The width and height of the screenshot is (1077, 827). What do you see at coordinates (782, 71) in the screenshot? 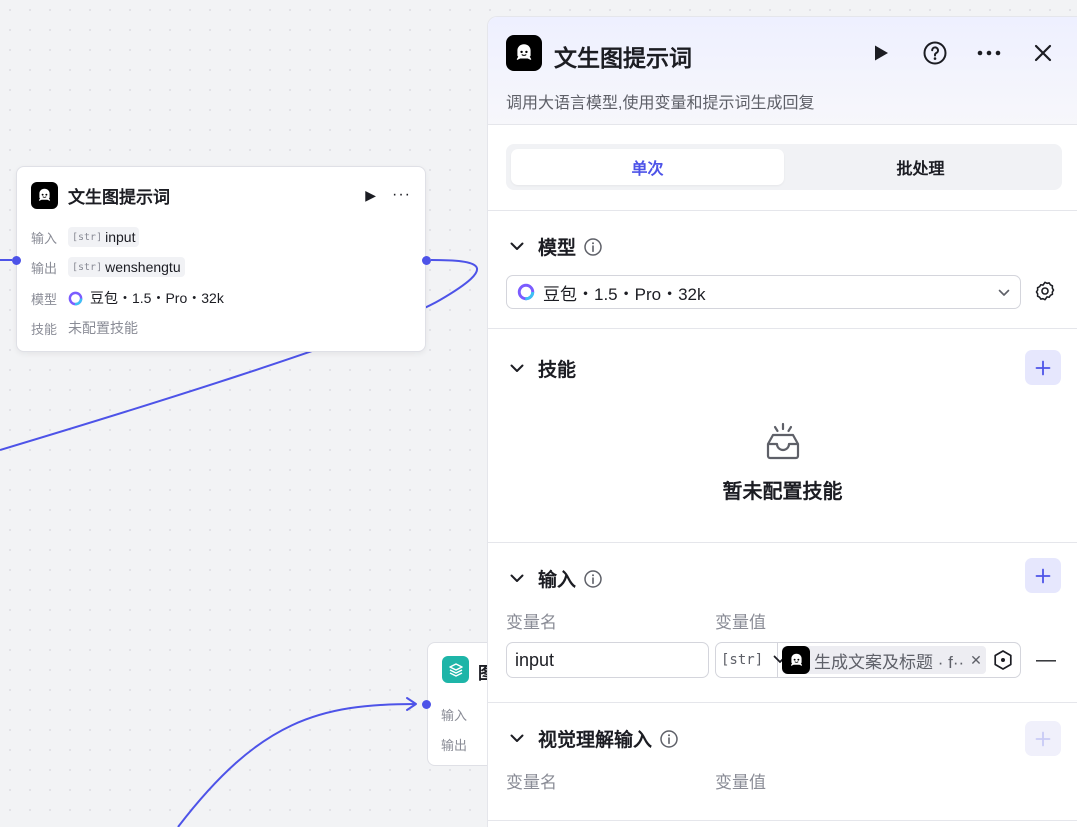
I see `panel-header: 文生图提示词 调用大语言模型,使用变量和提示词生成回复` at bounding box center [782, 71].